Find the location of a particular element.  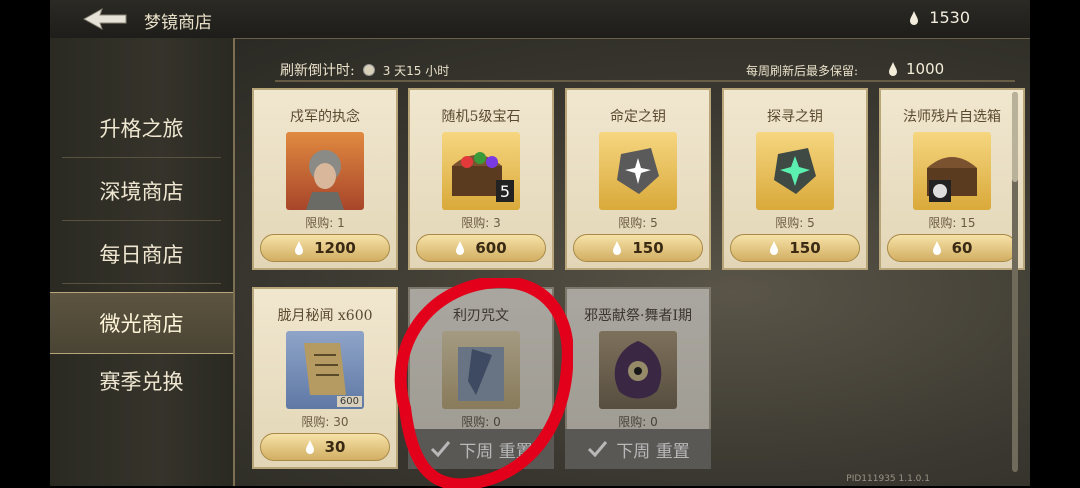

shop-item-card: 邪恶献祭·舞者I期 限购: 0 下周 重置 is located at coordinates (638, 378).